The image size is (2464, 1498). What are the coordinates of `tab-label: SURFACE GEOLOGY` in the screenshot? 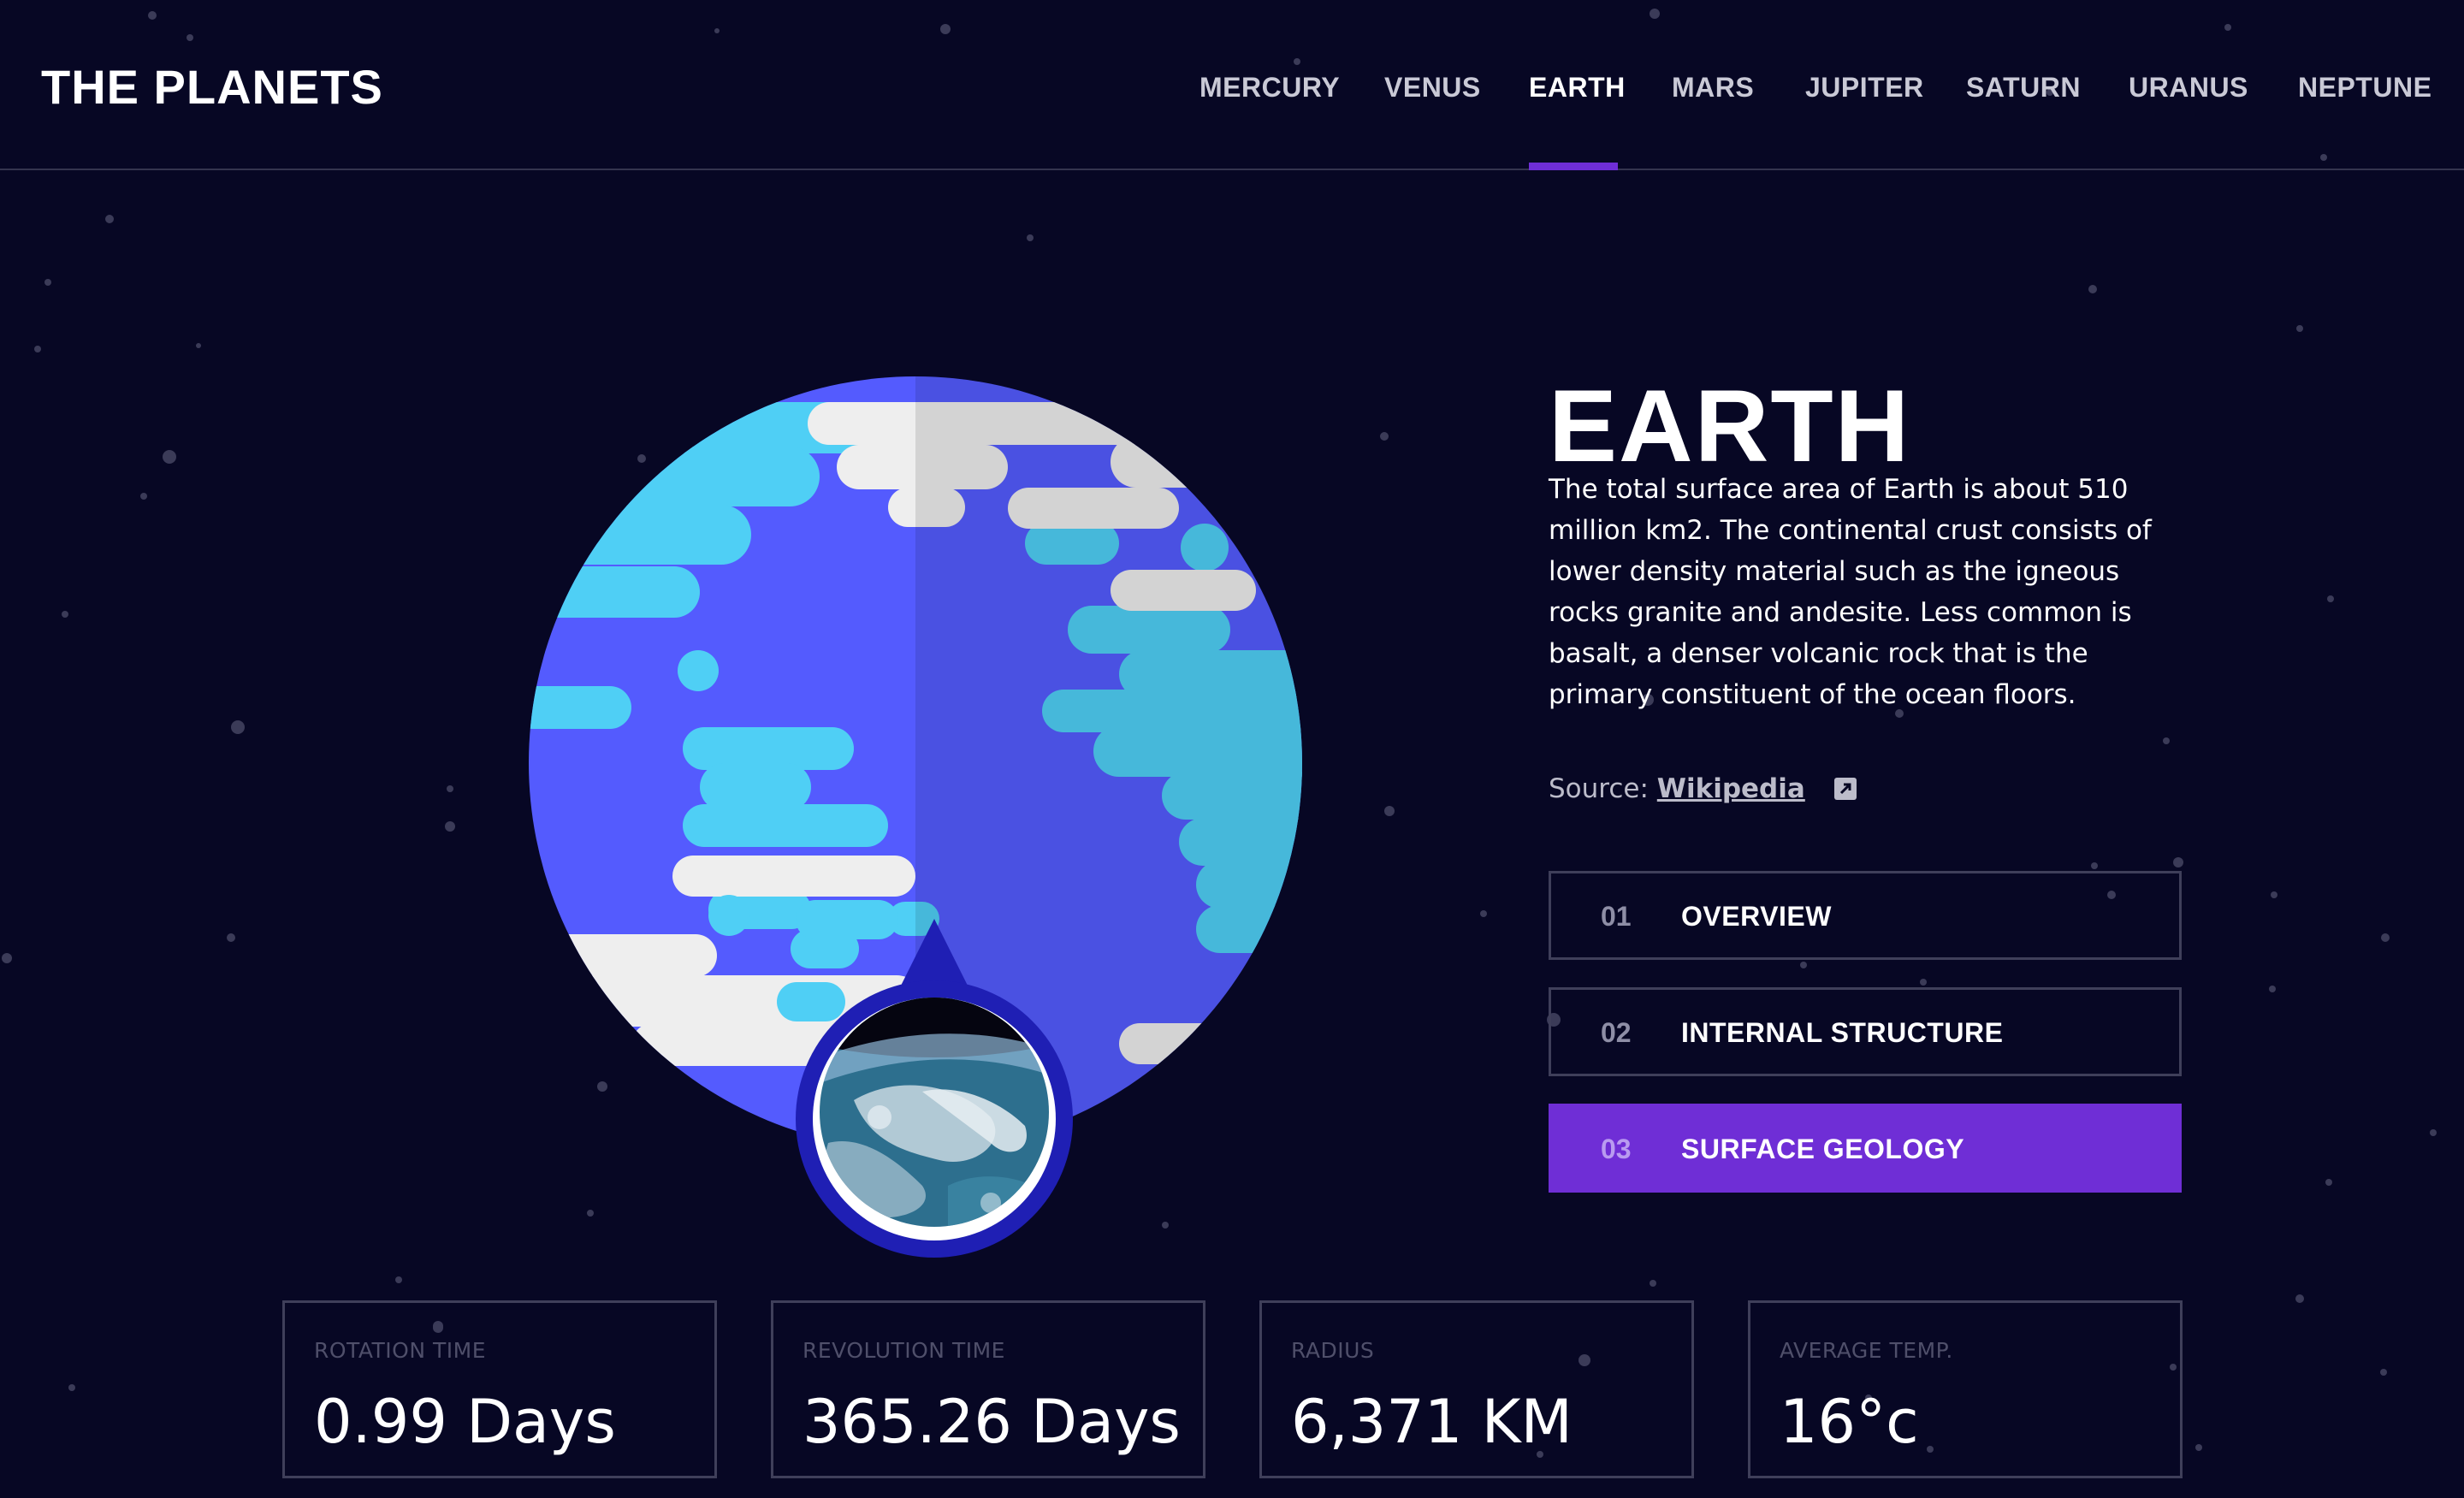 It's located at (1823, 1149).